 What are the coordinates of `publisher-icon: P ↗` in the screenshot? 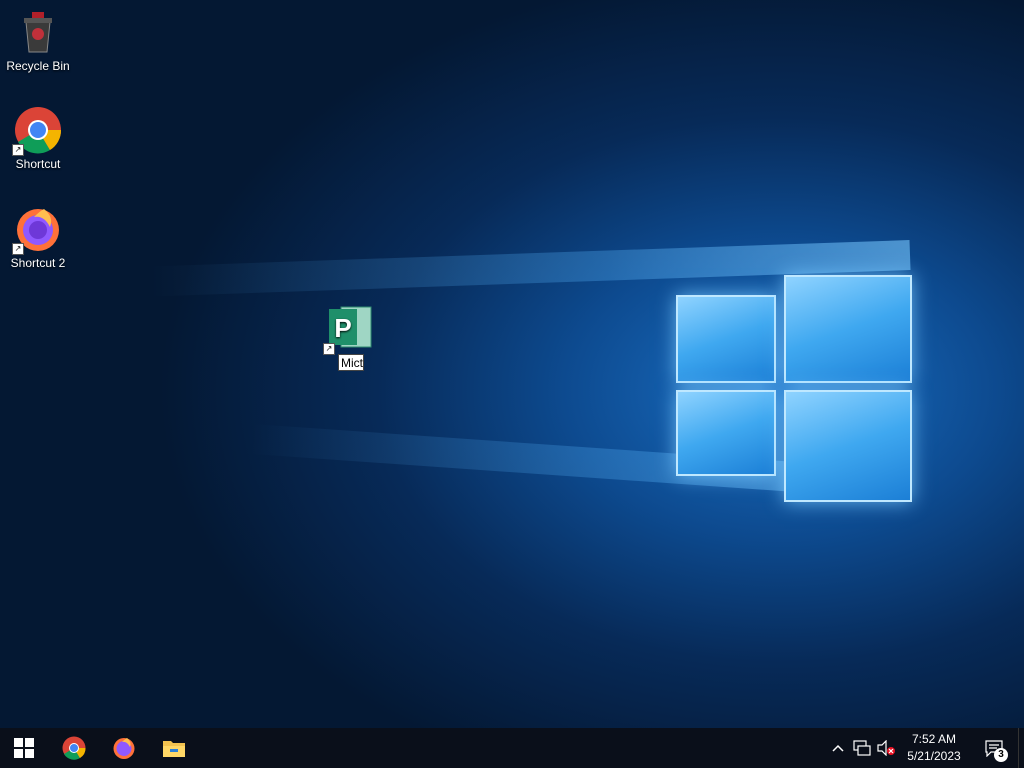 It's located at (348, 330).